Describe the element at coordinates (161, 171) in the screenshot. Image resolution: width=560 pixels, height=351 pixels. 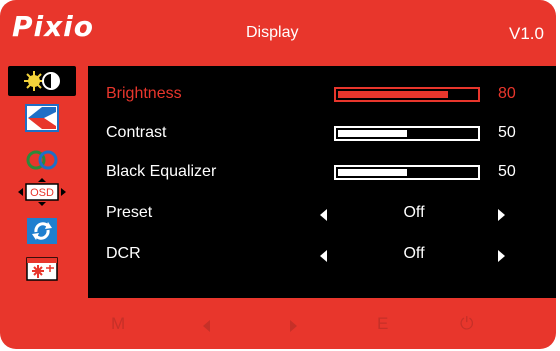
I see `black-equalizer-label: Black Equalizer` at that location.